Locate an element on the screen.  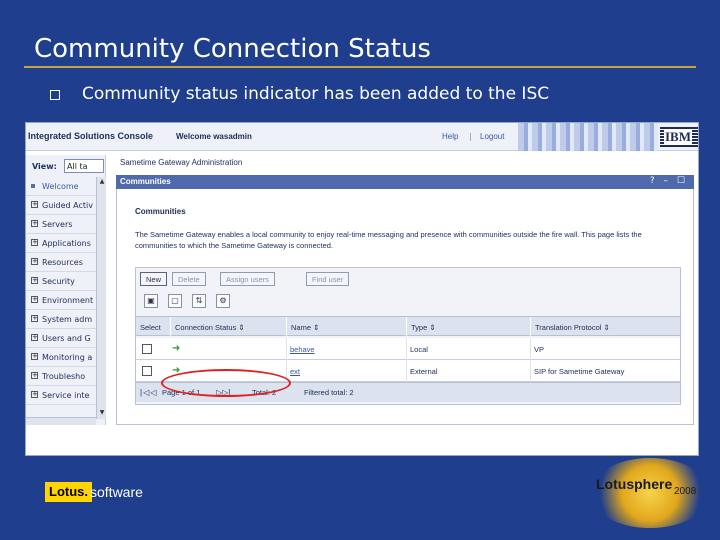
nav-item-users-and-groups: + Users and G is located at coordinates (61, 338).